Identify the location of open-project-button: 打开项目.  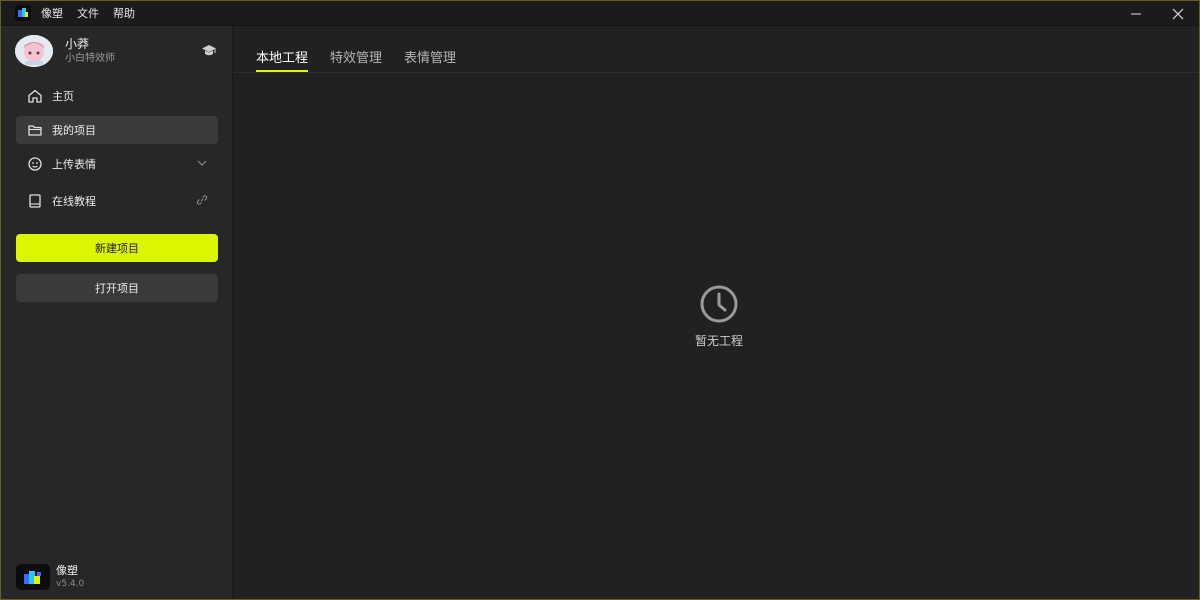
(117, 288).